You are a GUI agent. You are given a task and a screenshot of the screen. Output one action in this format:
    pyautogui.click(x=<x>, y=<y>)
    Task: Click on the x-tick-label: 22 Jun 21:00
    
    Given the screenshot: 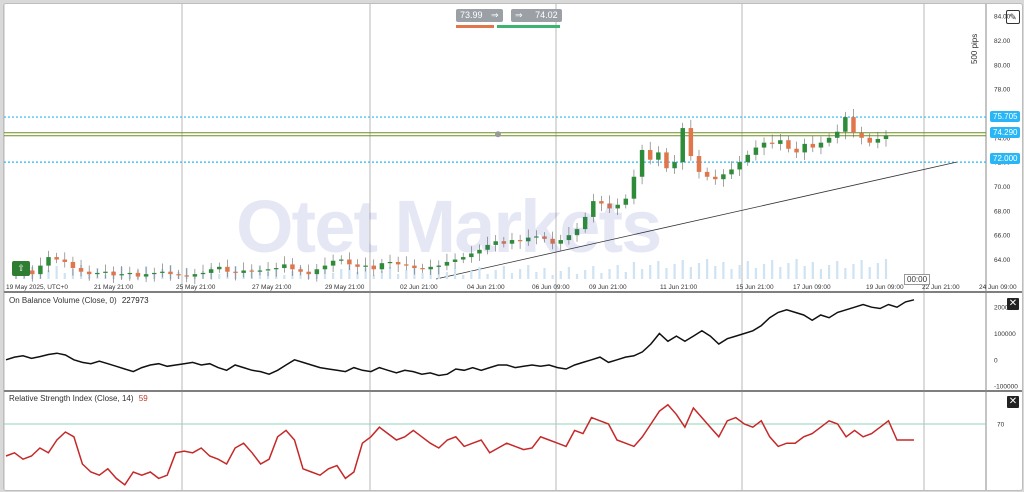 What is the action you would take?
    pyautogui.click(x=941, y=287)
    